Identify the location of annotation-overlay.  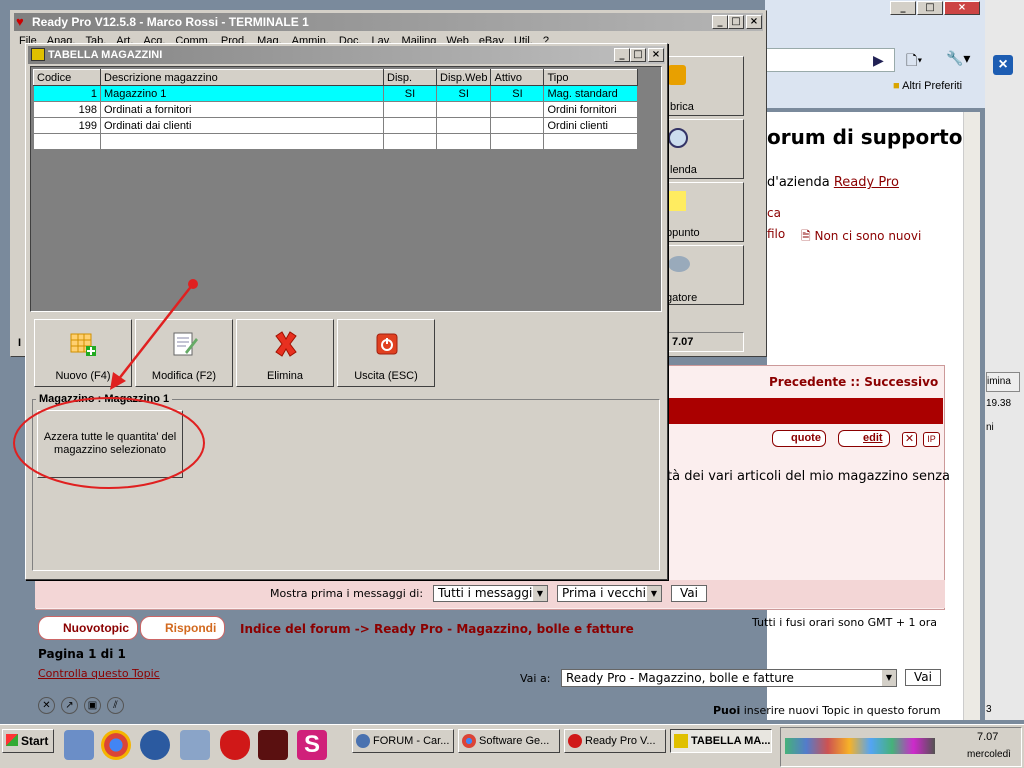
(109, 384).